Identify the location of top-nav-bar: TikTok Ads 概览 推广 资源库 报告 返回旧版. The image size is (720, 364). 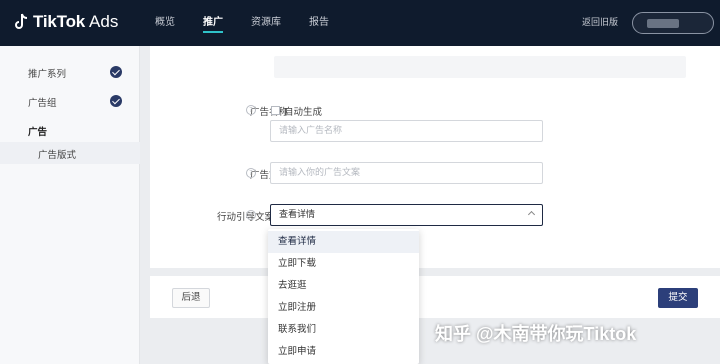
(360, 23).